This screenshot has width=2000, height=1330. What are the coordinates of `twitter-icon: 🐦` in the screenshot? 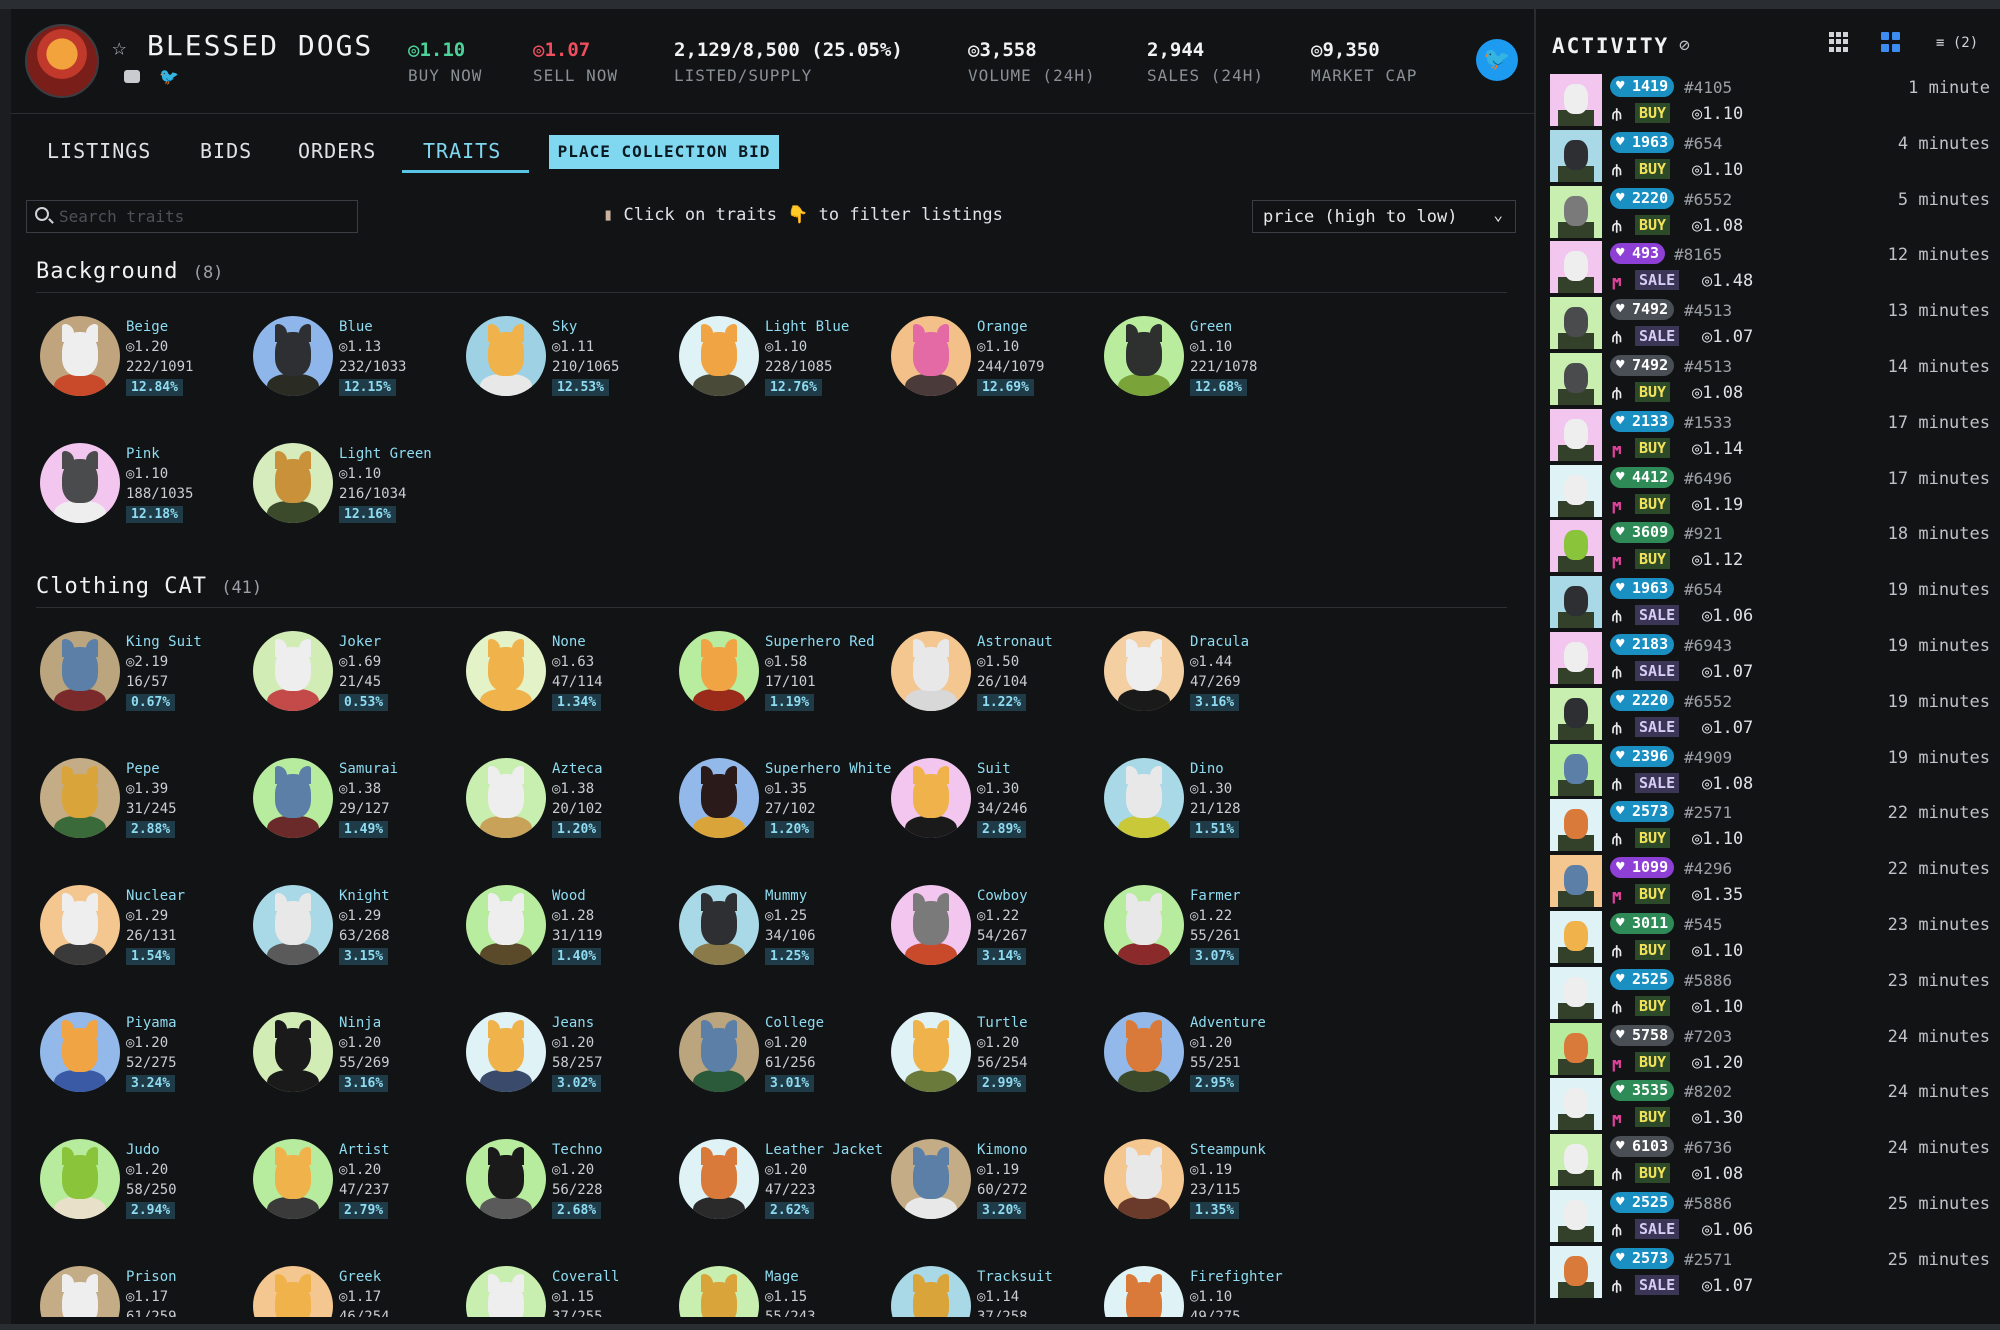 It's located at (169, 76).